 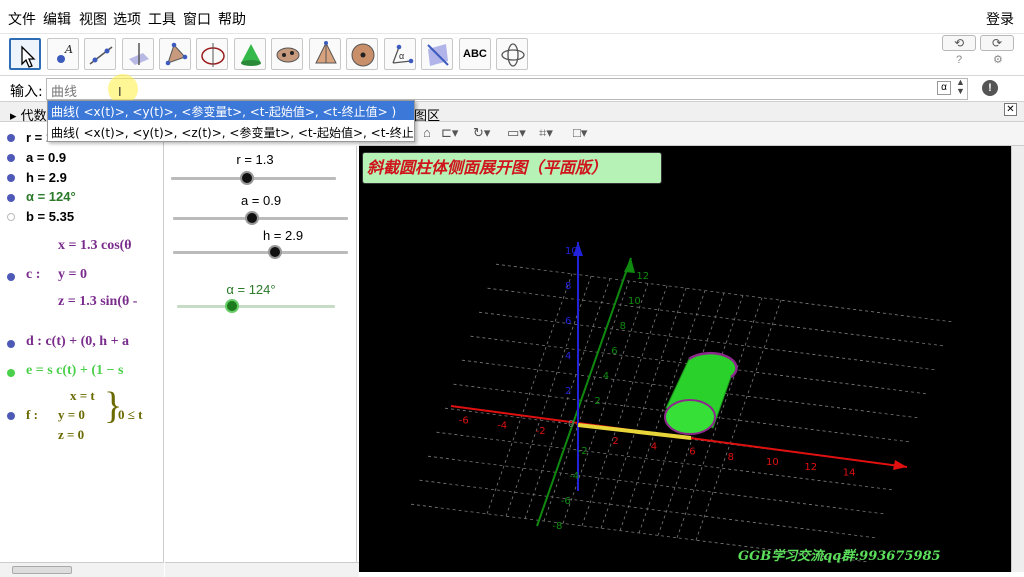 What do you see at coordinates (571, 424) in the screenshot?
I see `origin-label: 0` at bounding box center [571, 424].